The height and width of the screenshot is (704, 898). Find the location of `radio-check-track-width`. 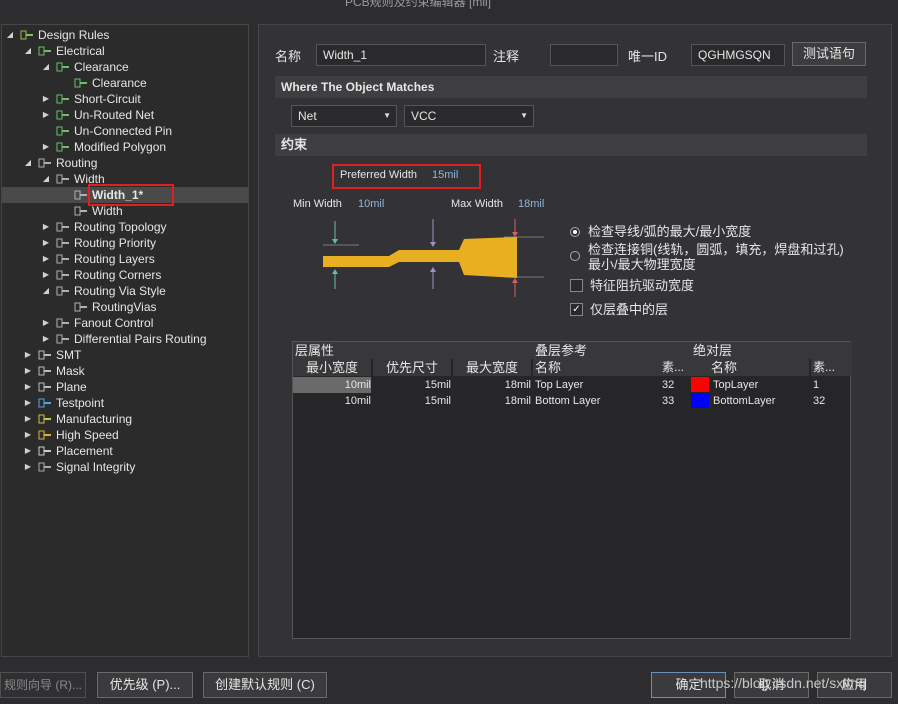

radio-check-track-width is located at coordinates (575, 232).